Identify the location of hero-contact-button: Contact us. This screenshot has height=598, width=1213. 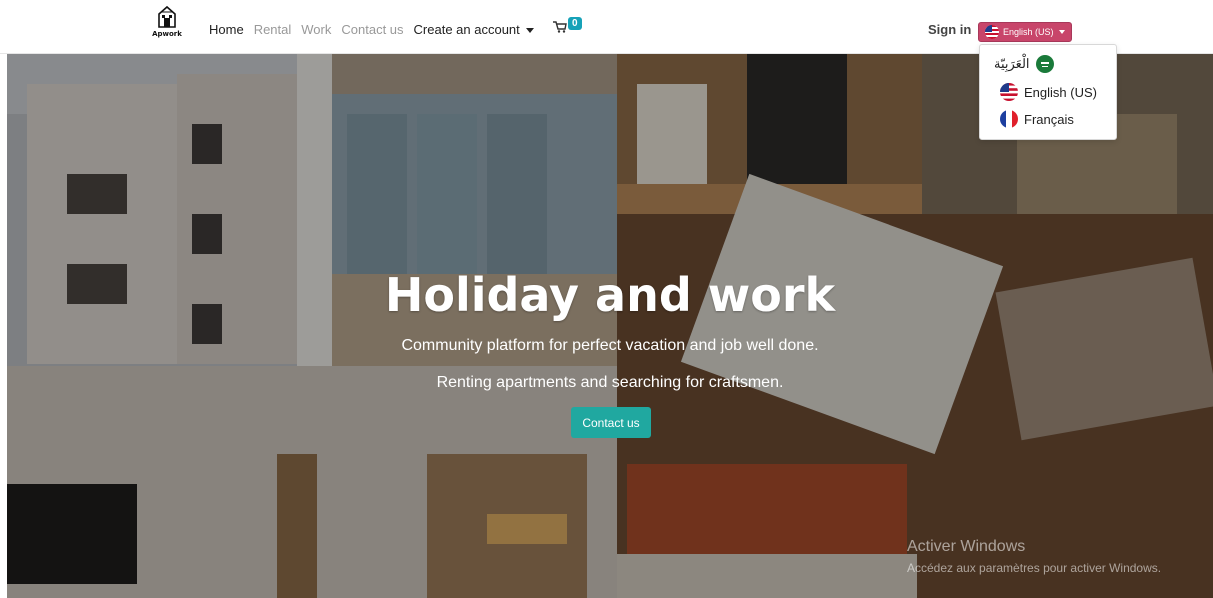
(611, 422).